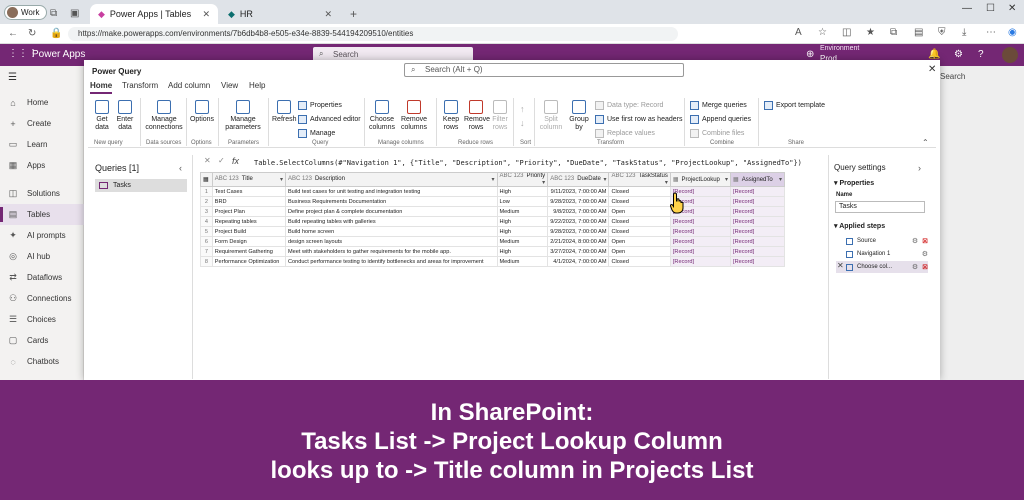 This screenshot has width=1024, height=500. I want to click on page-search: Search, so click(952, 76).